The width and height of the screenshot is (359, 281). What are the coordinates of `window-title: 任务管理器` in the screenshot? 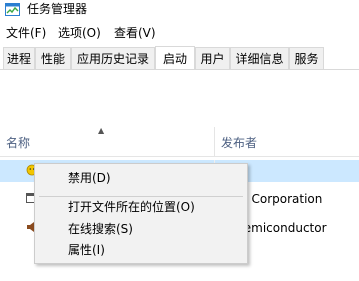 It's located at (57, 9).